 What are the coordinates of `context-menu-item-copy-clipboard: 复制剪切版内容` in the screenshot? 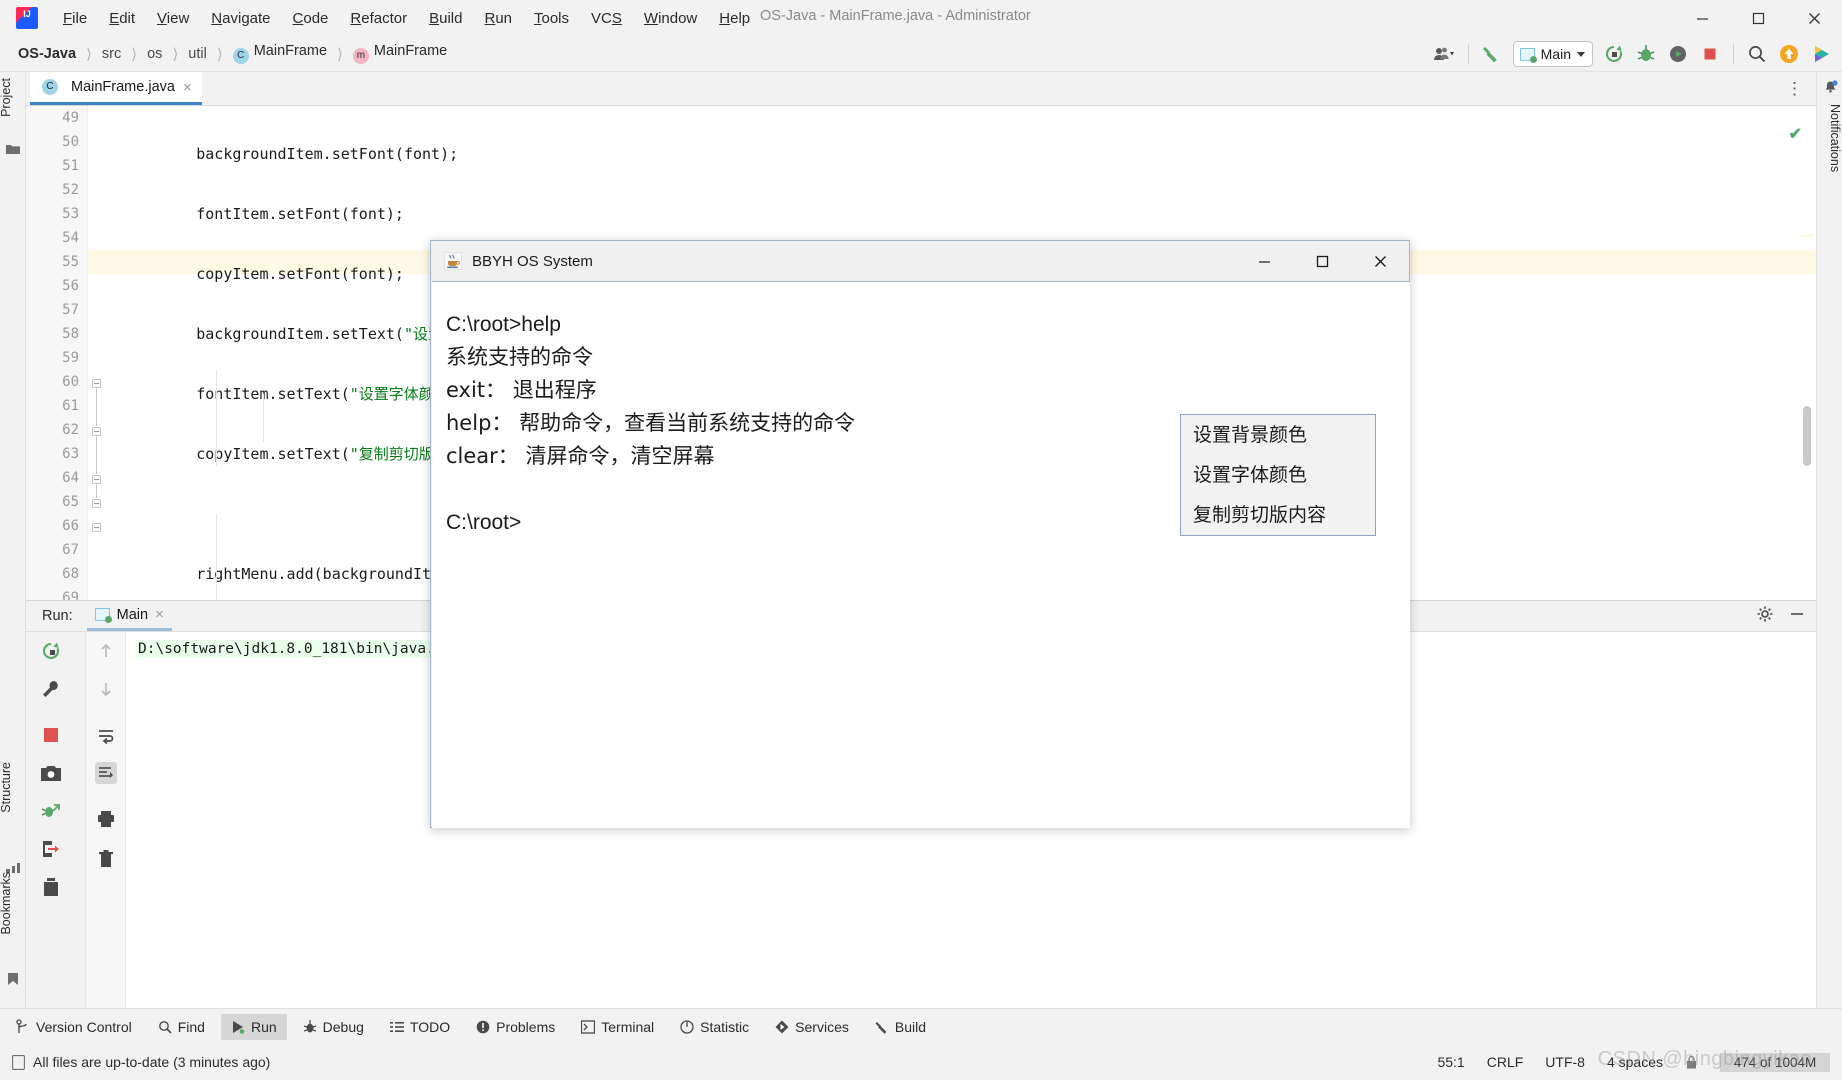 It's located at (1278, 515).